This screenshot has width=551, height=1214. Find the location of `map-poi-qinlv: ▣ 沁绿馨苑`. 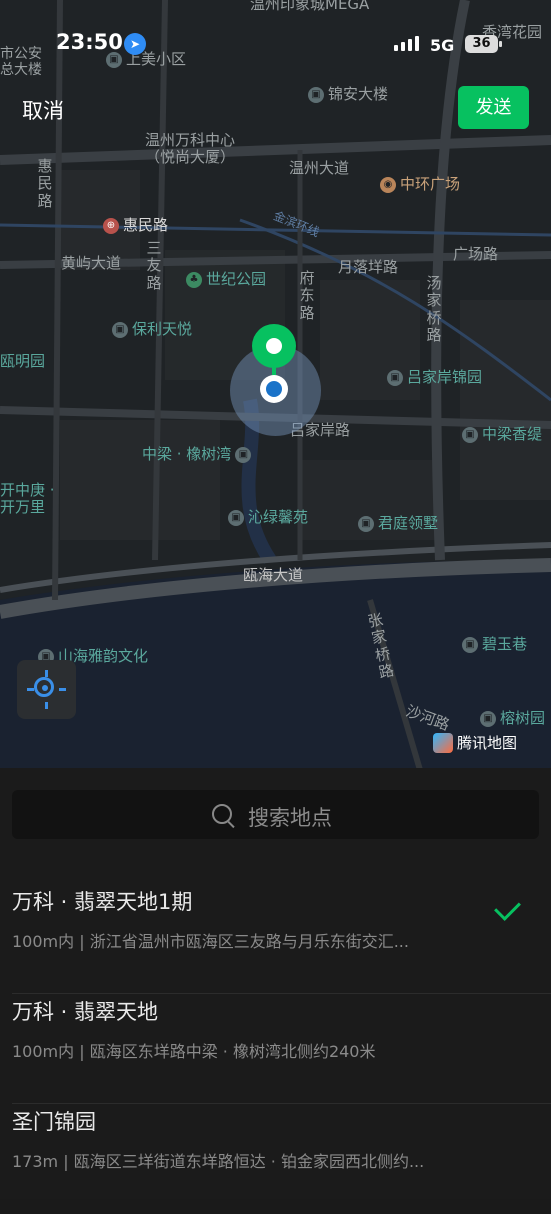

map-poi-qinlv: ▣ 沁绿馨苑 is located at coordinates (268, 517).